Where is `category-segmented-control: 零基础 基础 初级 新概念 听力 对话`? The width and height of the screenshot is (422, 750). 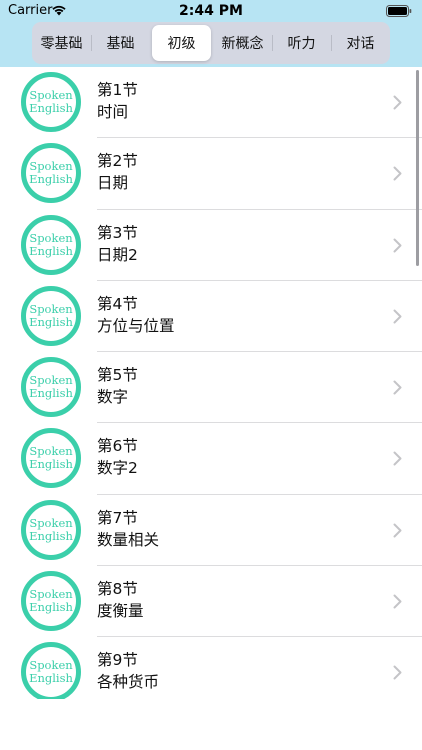
category-segmented-control: 零基础 基础 初级 新概念 听力 对话 is located at coordinates (211, 43).